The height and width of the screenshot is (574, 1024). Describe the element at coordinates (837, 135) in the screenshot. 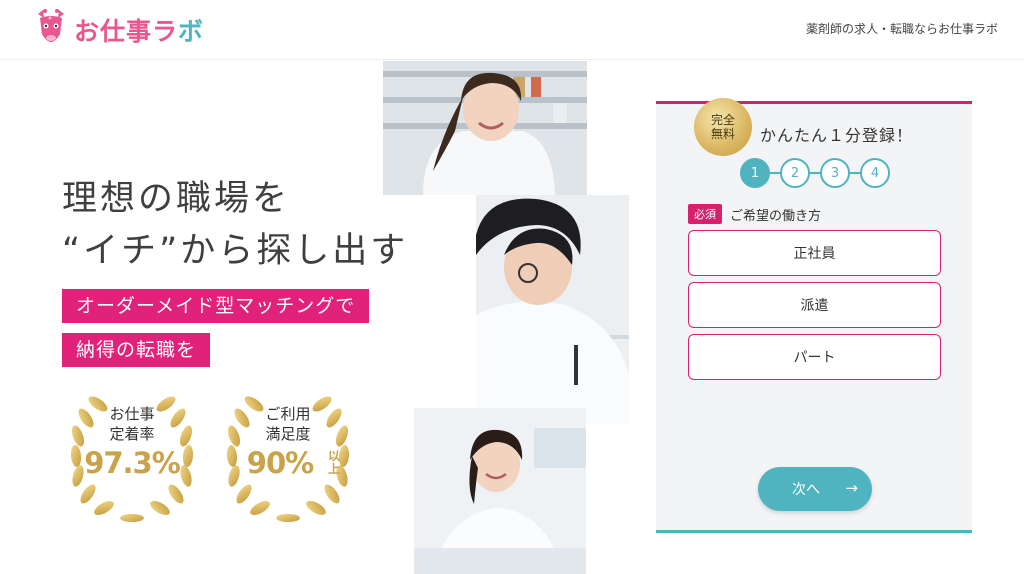

I see `form-title: かんたん１分登録！` at that location.